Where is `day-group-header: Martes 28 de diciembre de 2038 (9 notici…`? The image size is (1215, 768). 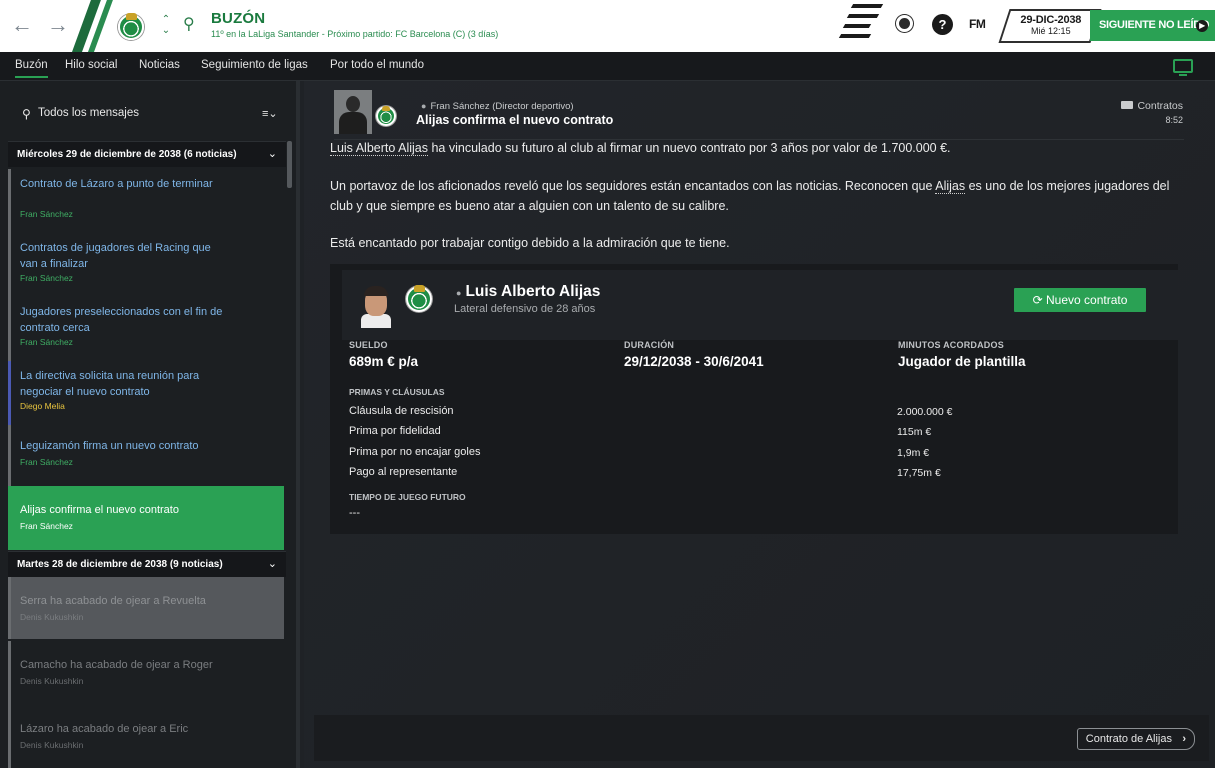 day-group-header: Martes 28 de diciembre de 2038 (9 notici… is located at coordinates (147, 564).